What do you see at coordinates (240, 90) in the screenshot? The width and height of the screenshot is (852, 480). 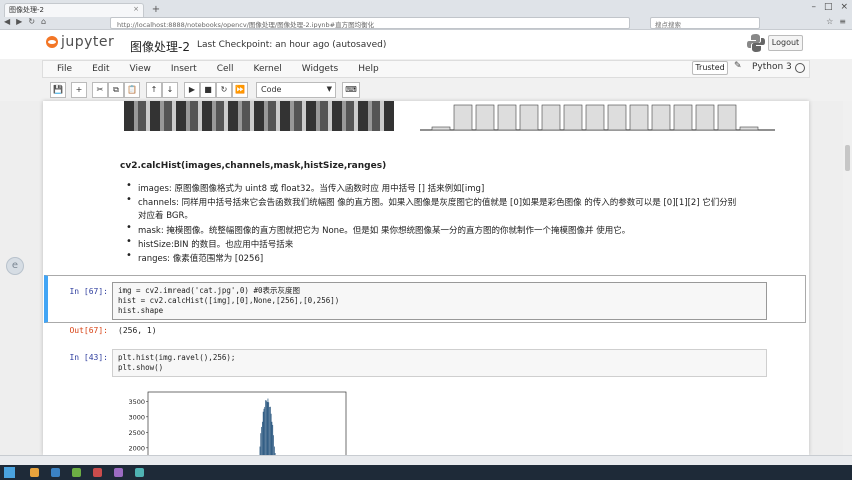 I see `fast-forward-icon: ⏩` at bounding box center [240, 90].